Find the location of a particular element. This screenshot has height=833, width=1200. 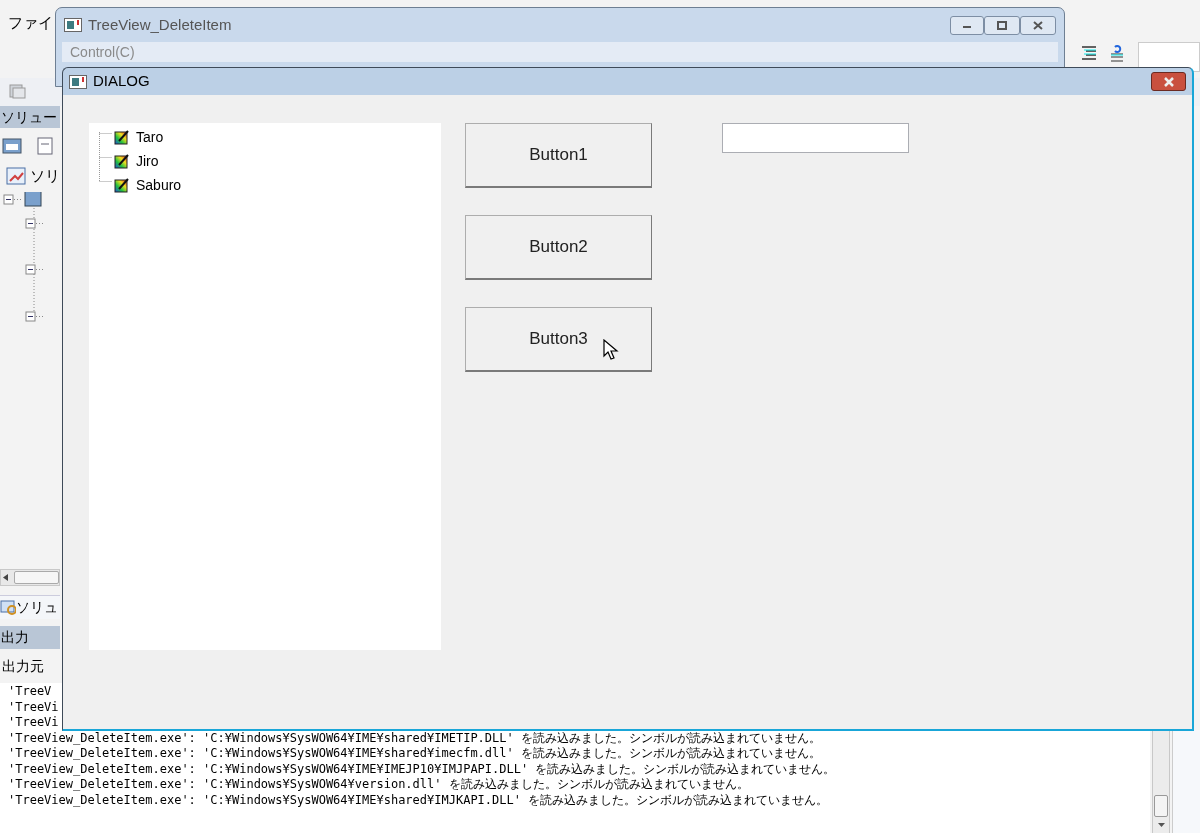

tree-item: Saburo is located at coordinates (159, 185).